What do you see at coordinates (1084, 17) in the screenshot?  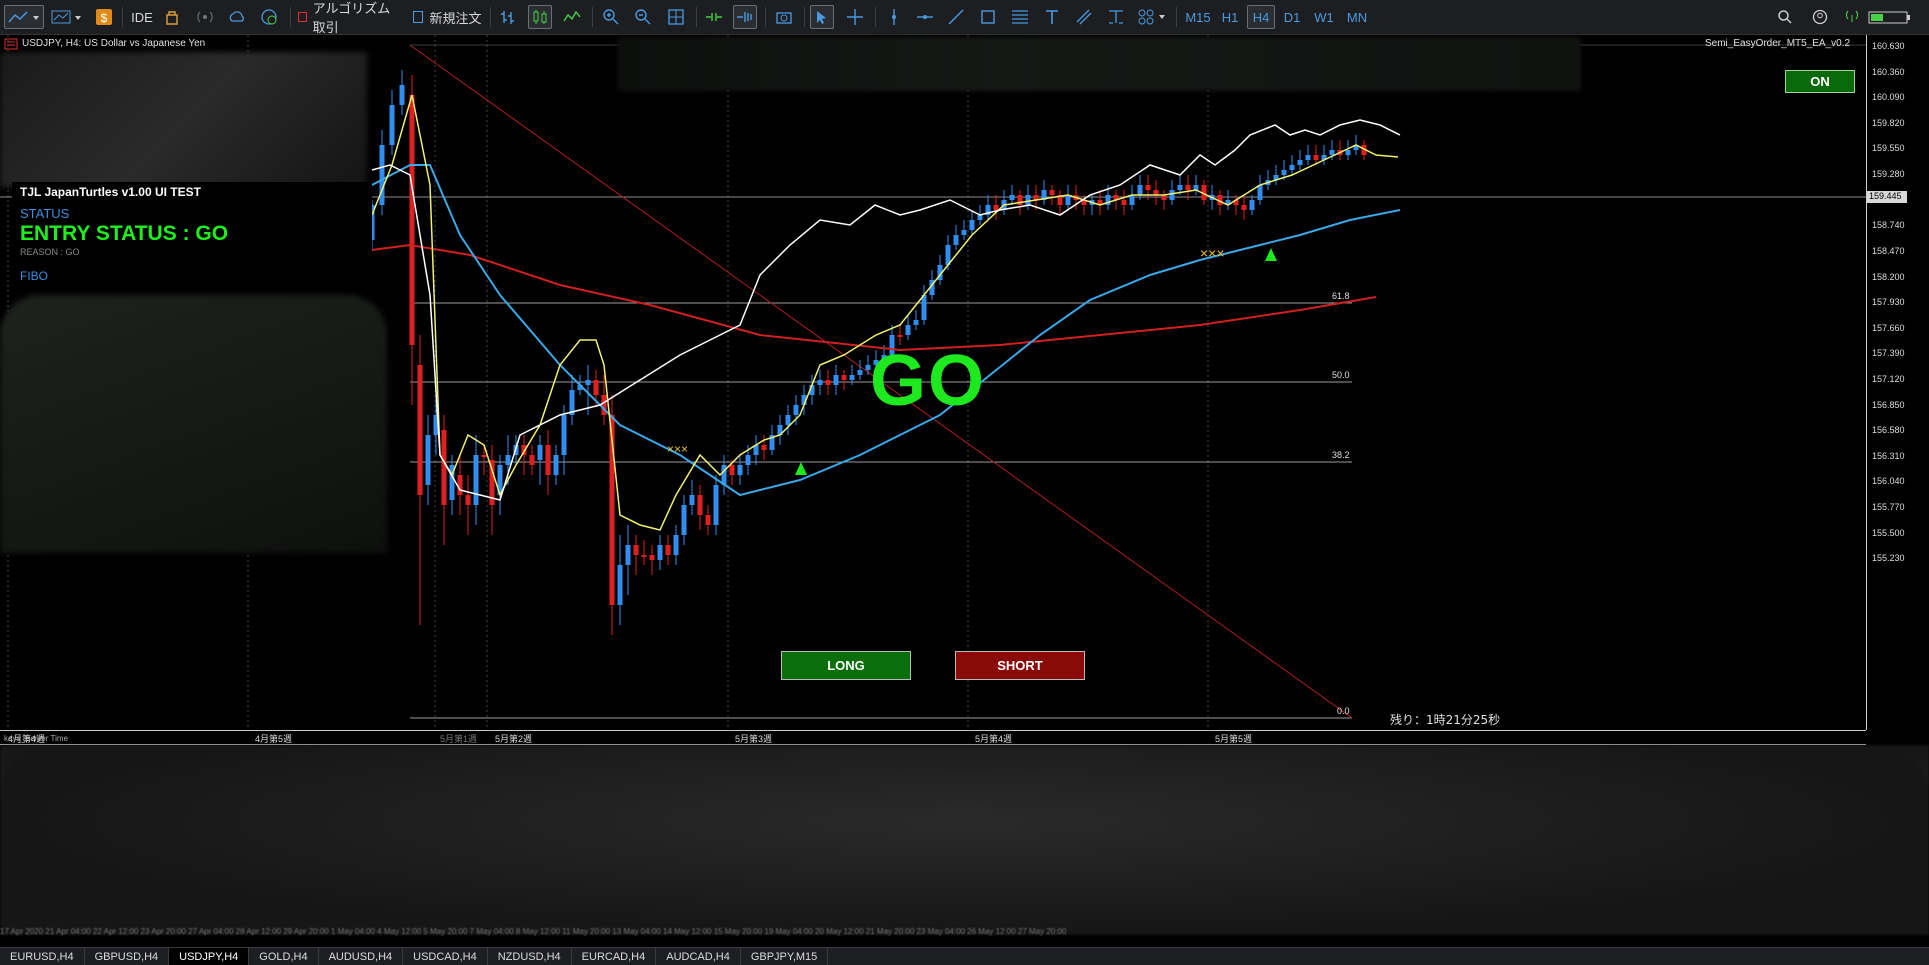 I see `channel-icon` at bounding box center [1084, 17].